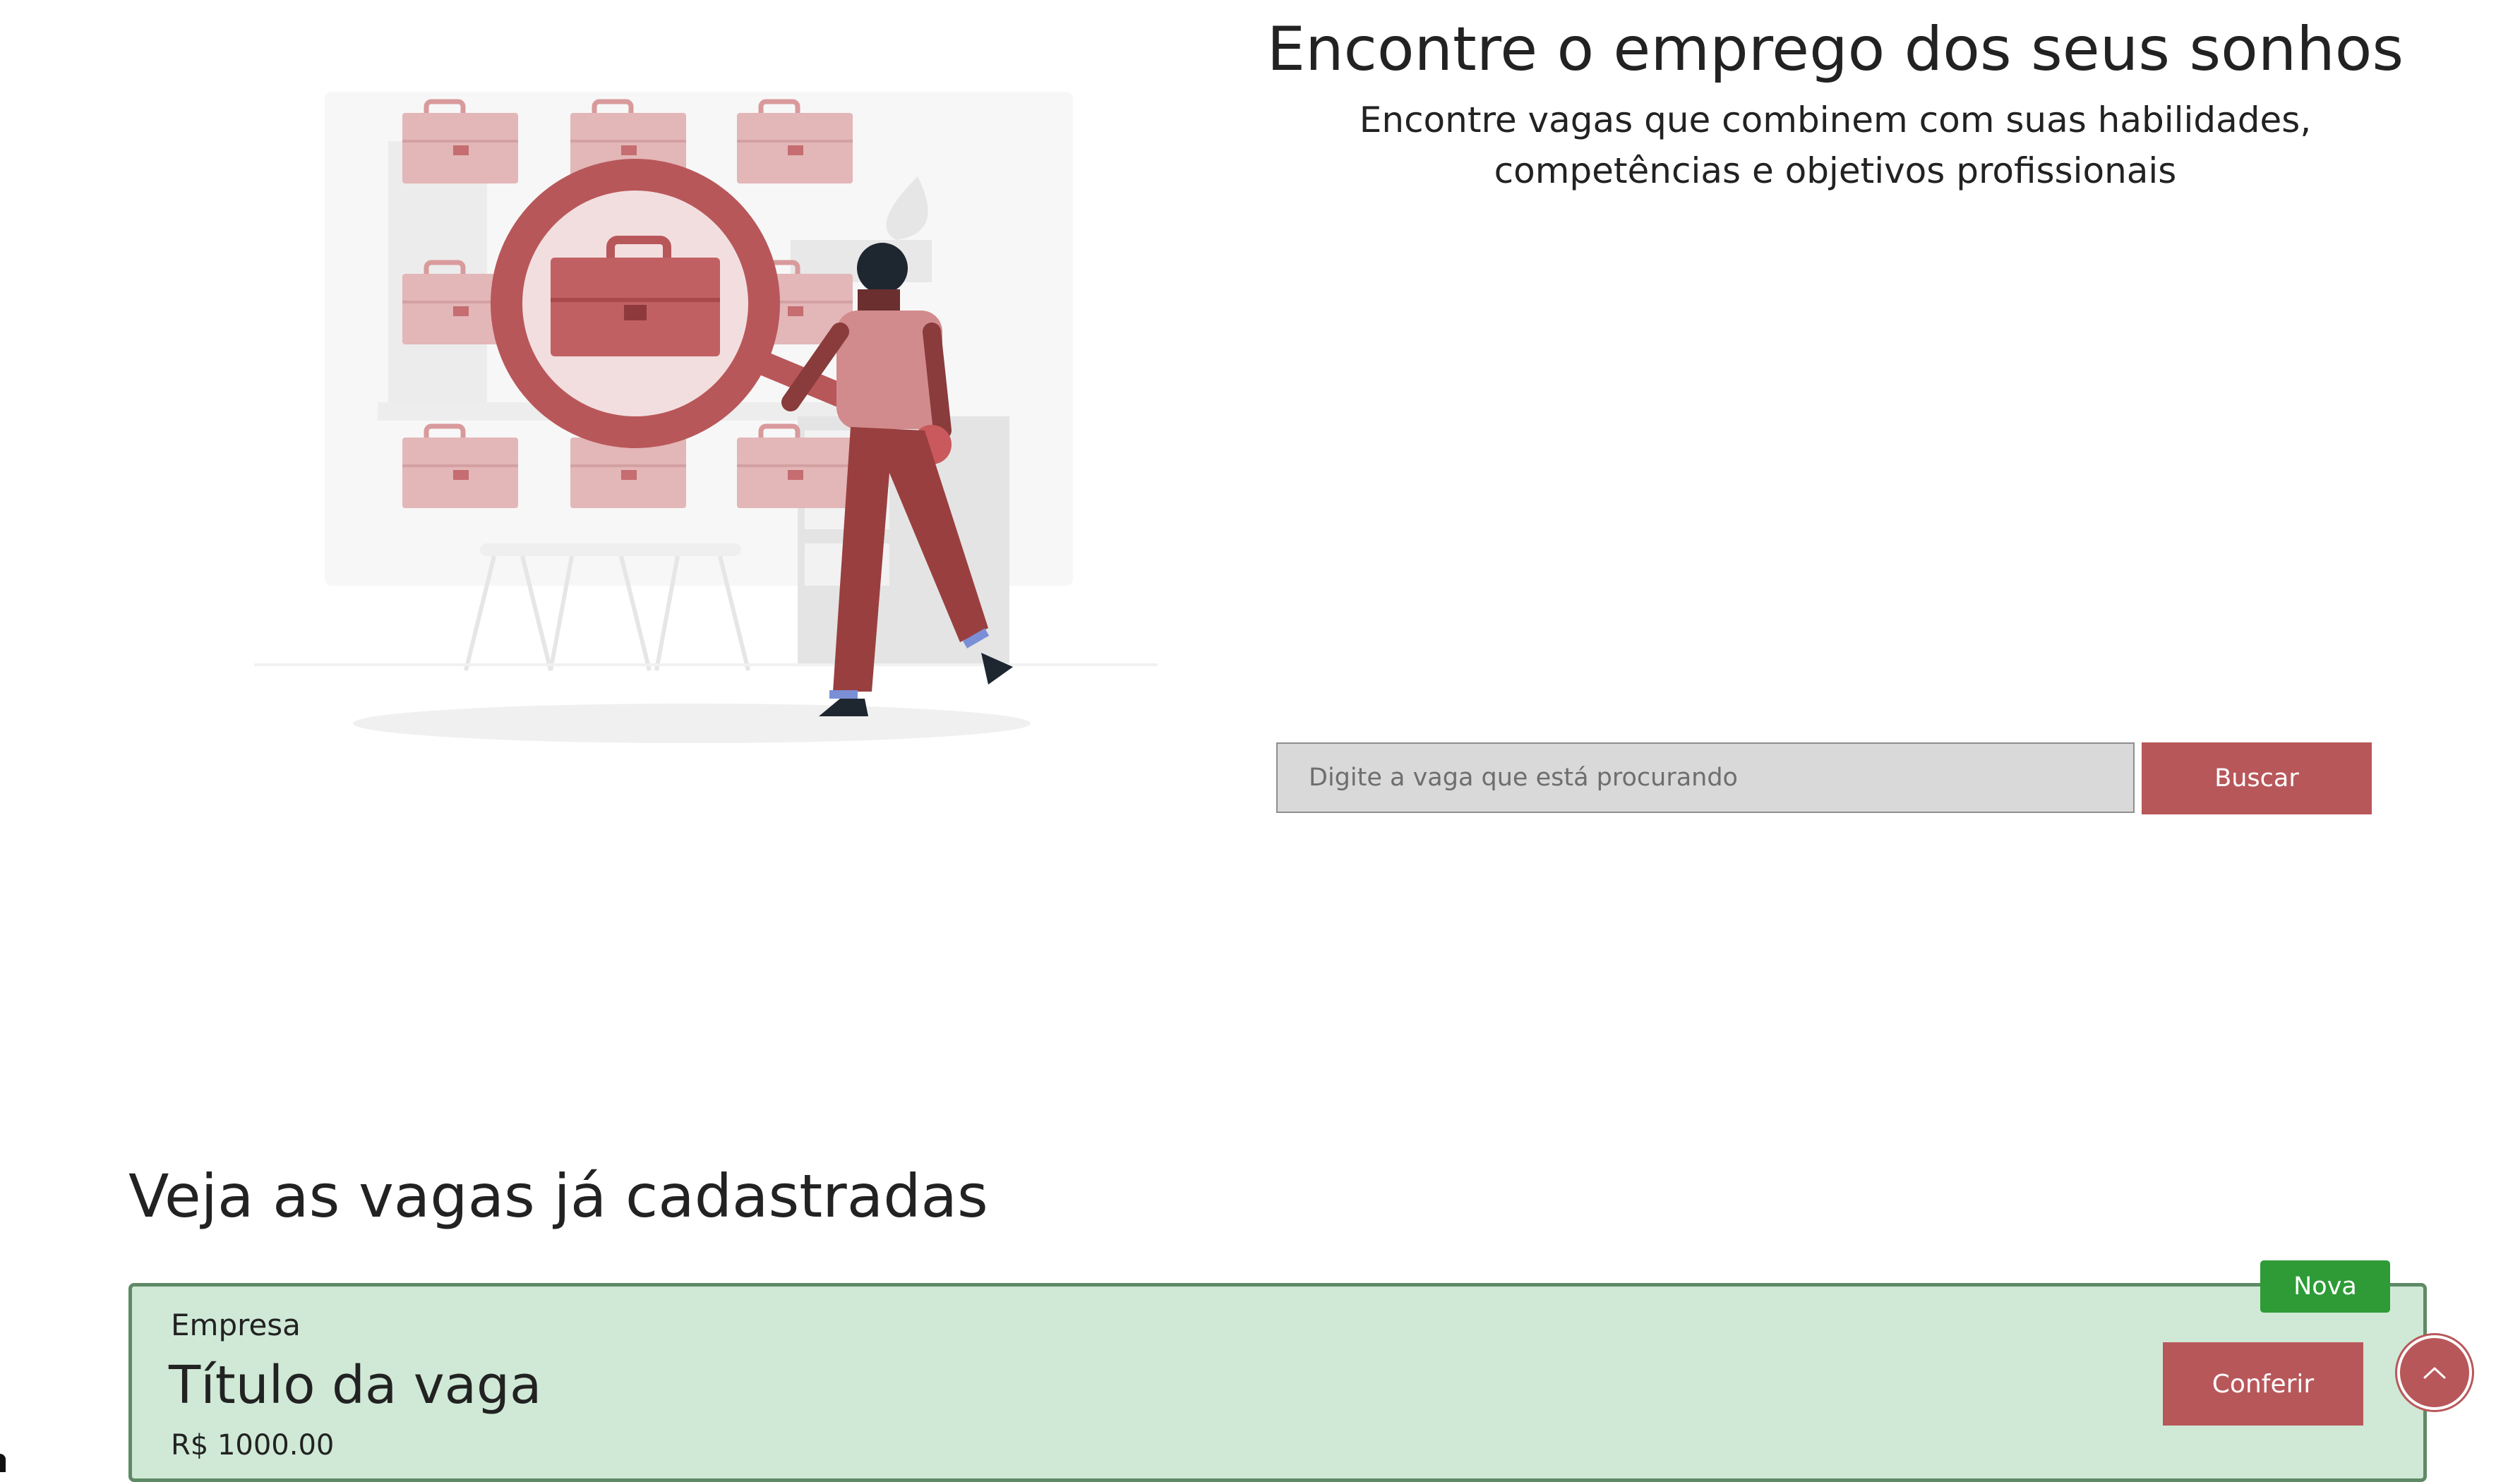  What do you see at coordinates (253, 1445) in the screenshot?
I see `job-salary: R$ 1000.00` at bounding box center [253, 1445].